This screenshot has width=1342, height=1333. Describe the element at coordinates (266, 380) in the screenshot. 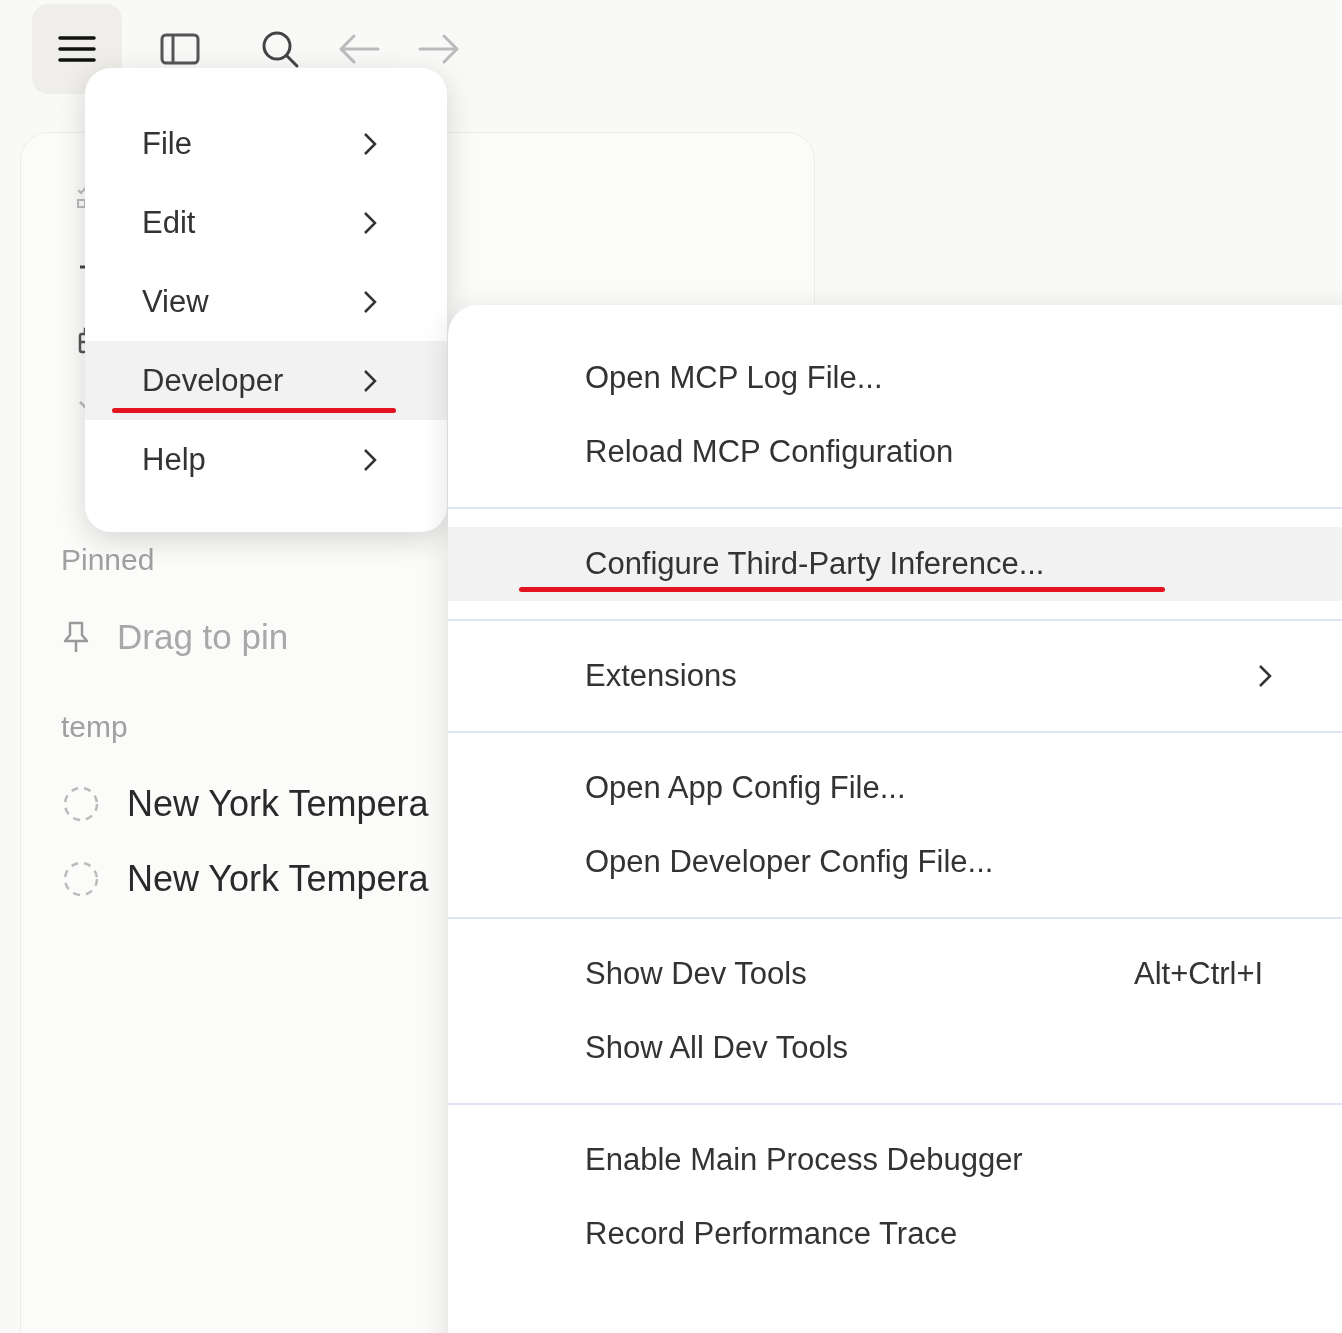

I see `menu-item: Developer` at that location.